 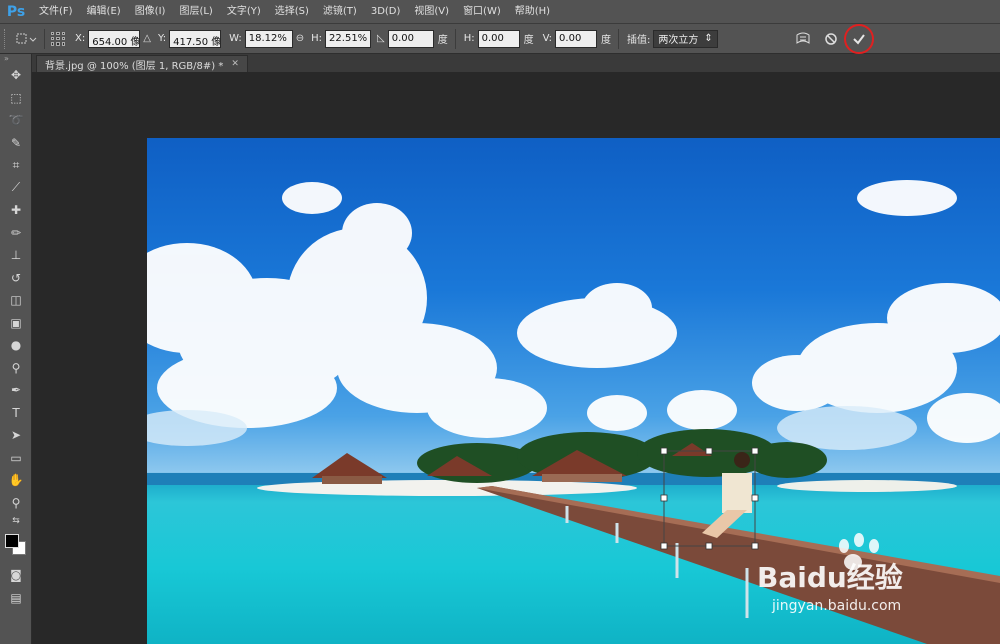 What do you see at coordinates (678, 40) in the screenshot?
I see `interpolation-value: 两次立方` at bounding box center [678, 40].